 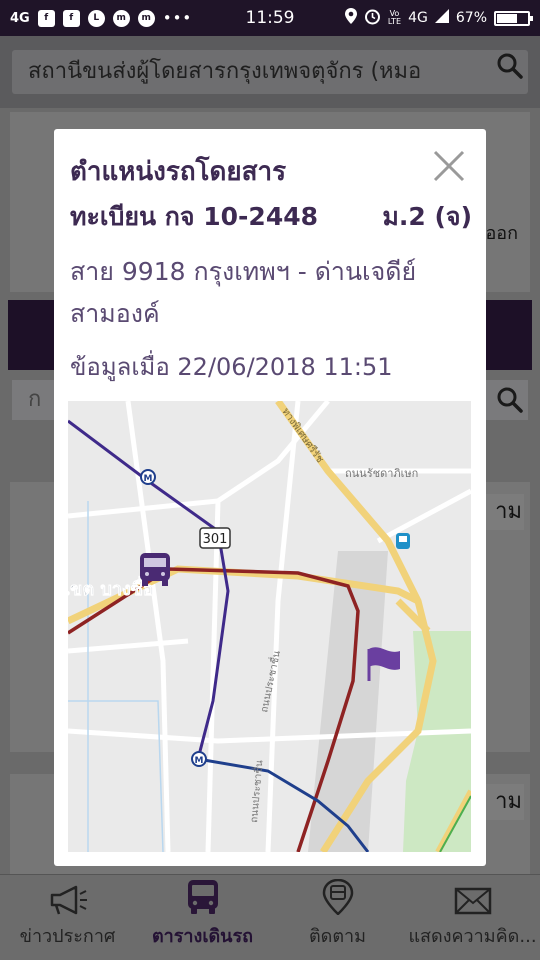 I want to click on district-label: เขต บางซื่อ, so click(x=111, y=588).